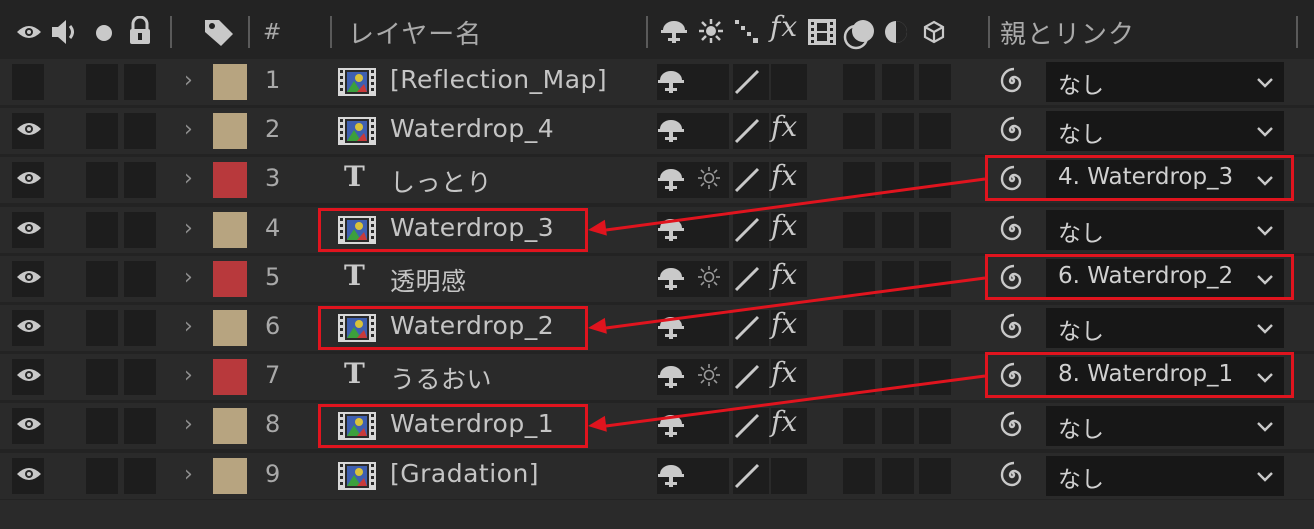 The image size is (1314, 529). I want to click on frame-blend-icon, so click(822, 34).